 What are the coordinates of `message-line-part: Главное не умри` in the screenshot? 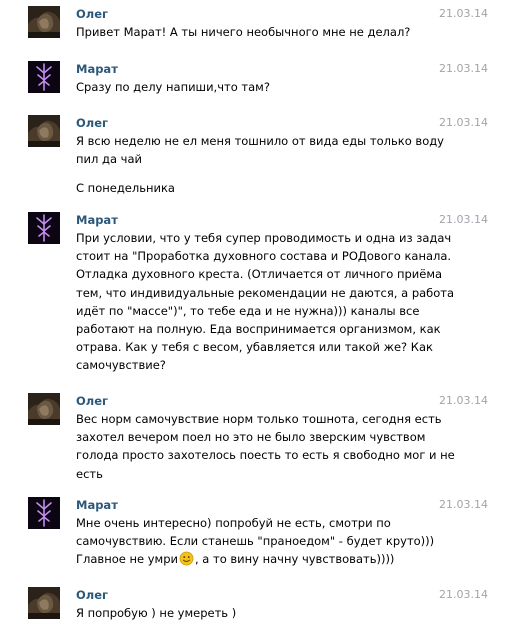 It's located at (127, 559).